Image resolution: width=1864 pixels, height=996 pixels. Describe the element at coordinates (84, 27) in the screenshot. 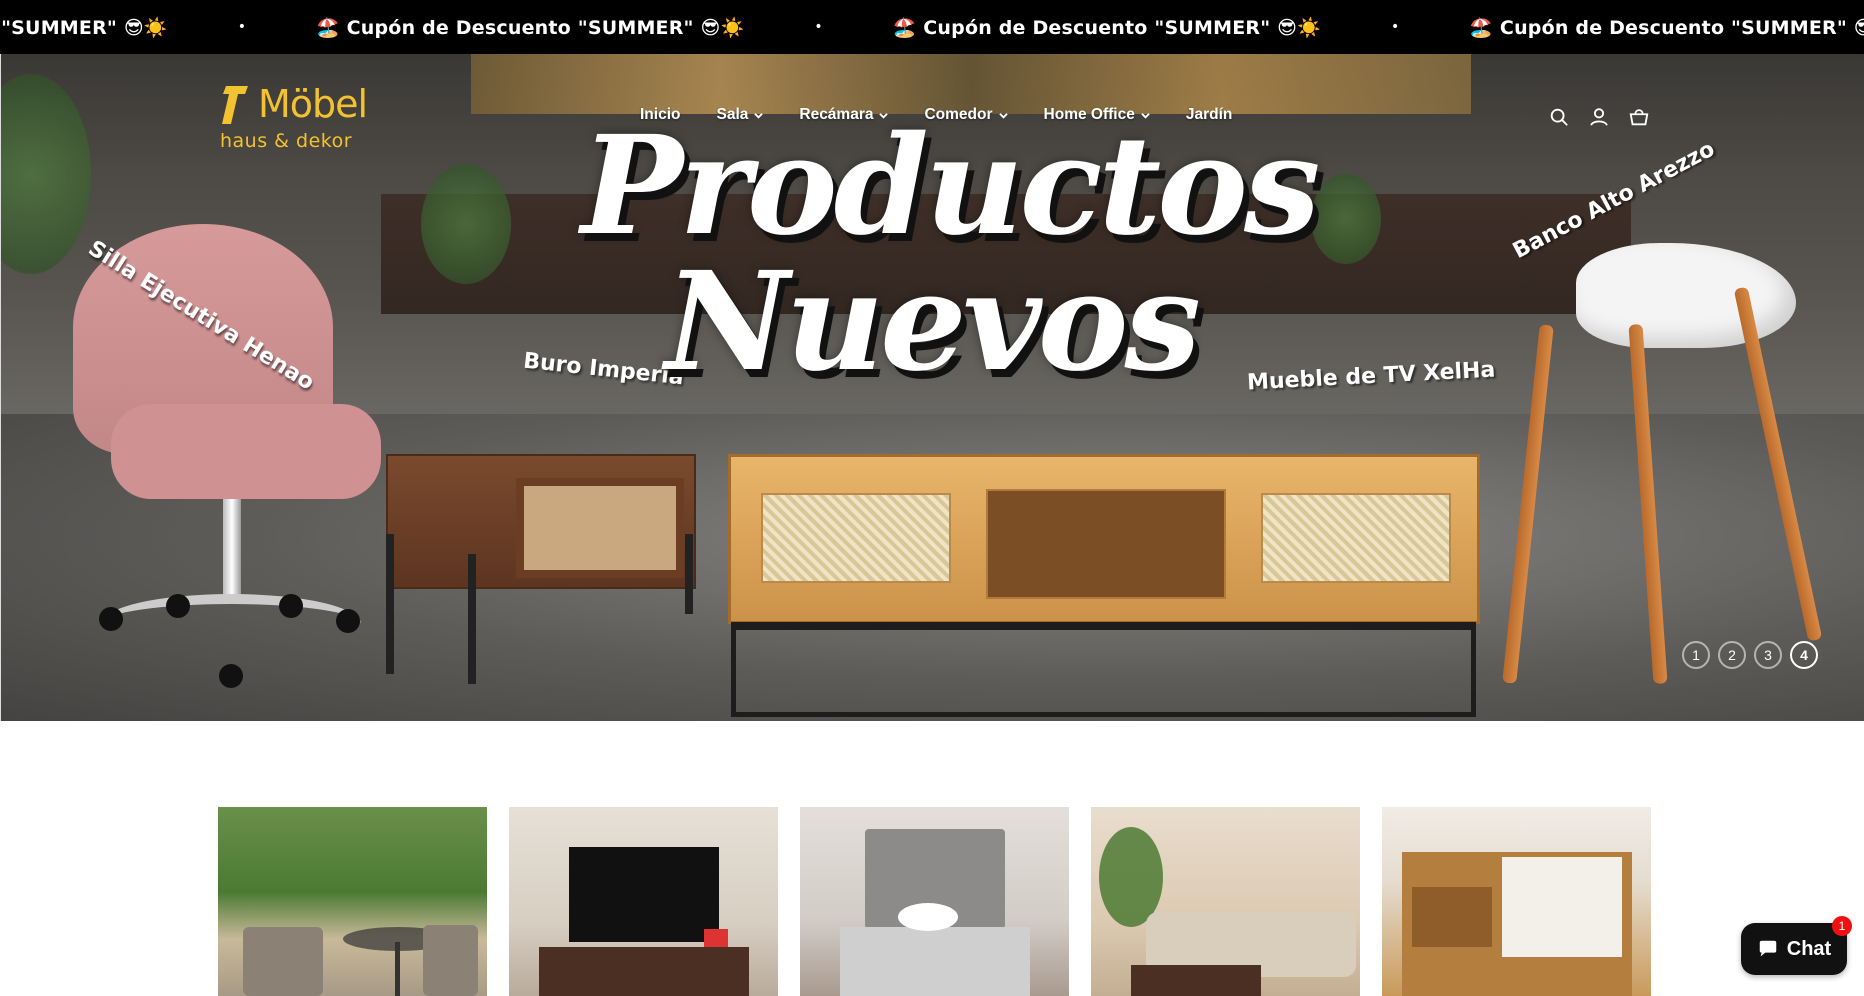

I see `announcement-text: nto "SUMMER" 😎☀️` at that location.